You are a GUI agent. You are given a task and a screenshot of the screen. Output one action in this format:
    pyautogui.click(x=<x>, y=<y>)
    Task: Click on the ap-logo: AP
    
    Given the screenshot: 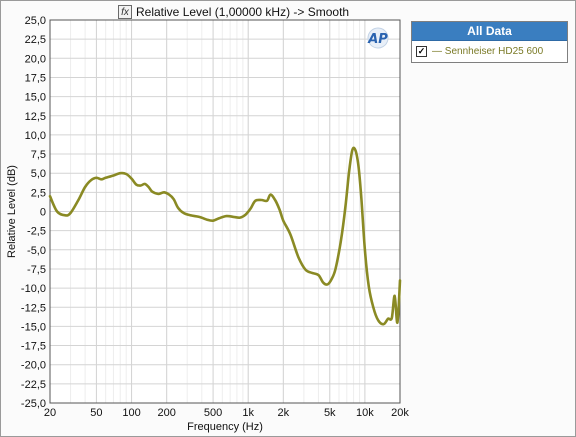 What is the action you would take?
    pyautogui.click(x=378, y=38)
    